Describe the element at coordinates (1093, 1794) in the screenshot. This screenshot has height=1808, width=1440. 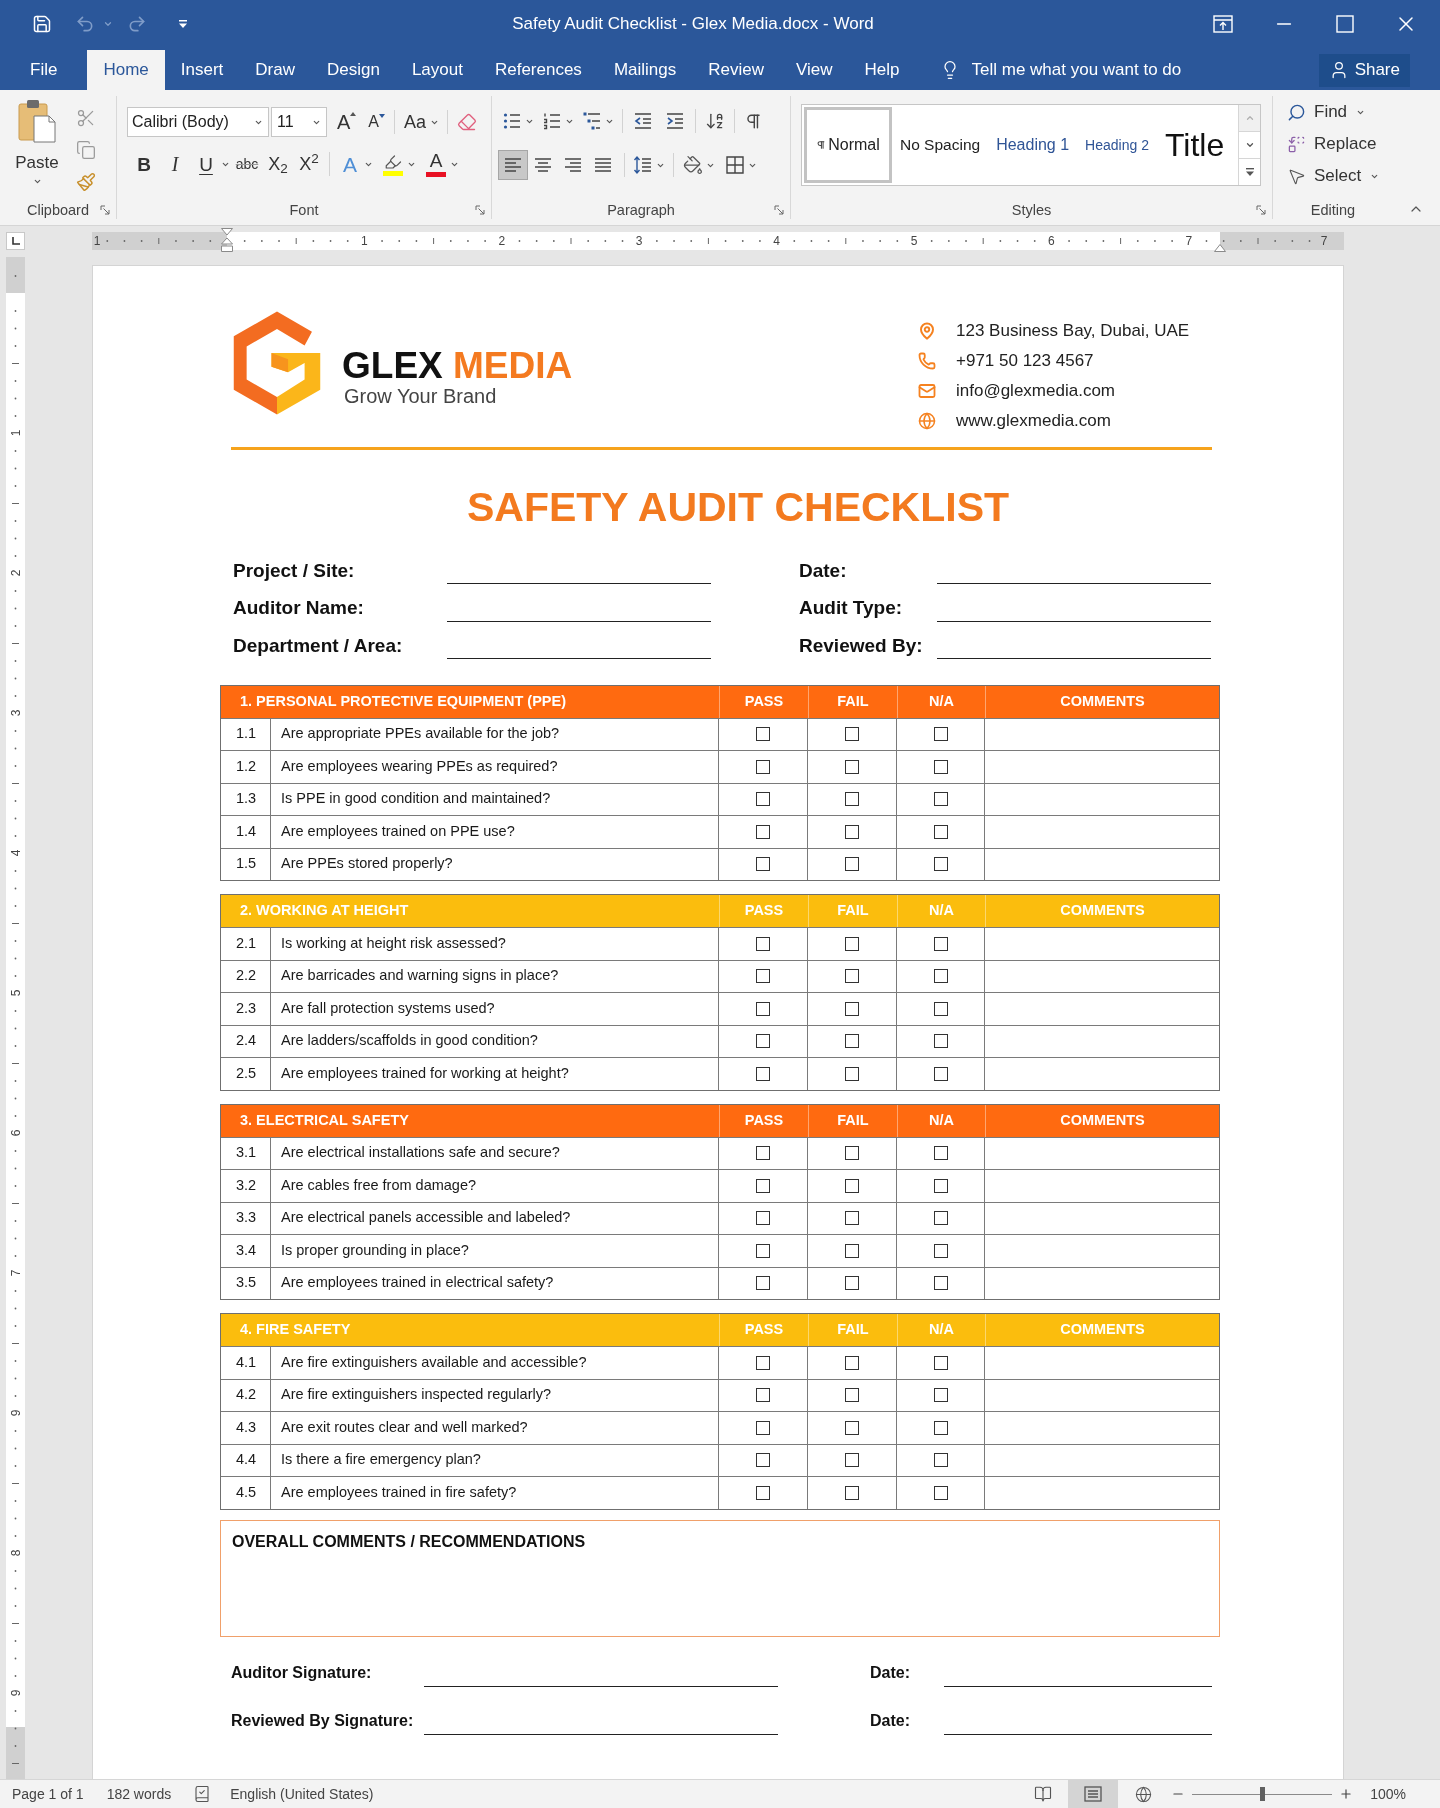
I see `view-button` at that location.